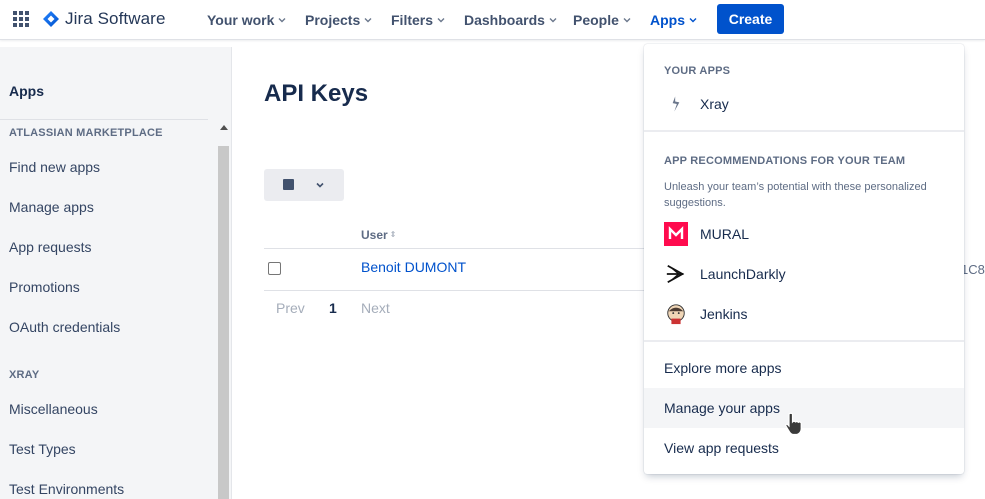 The height and width of the screenshot is (499, 985). I want to click on mural-icon, so click(676, 234).